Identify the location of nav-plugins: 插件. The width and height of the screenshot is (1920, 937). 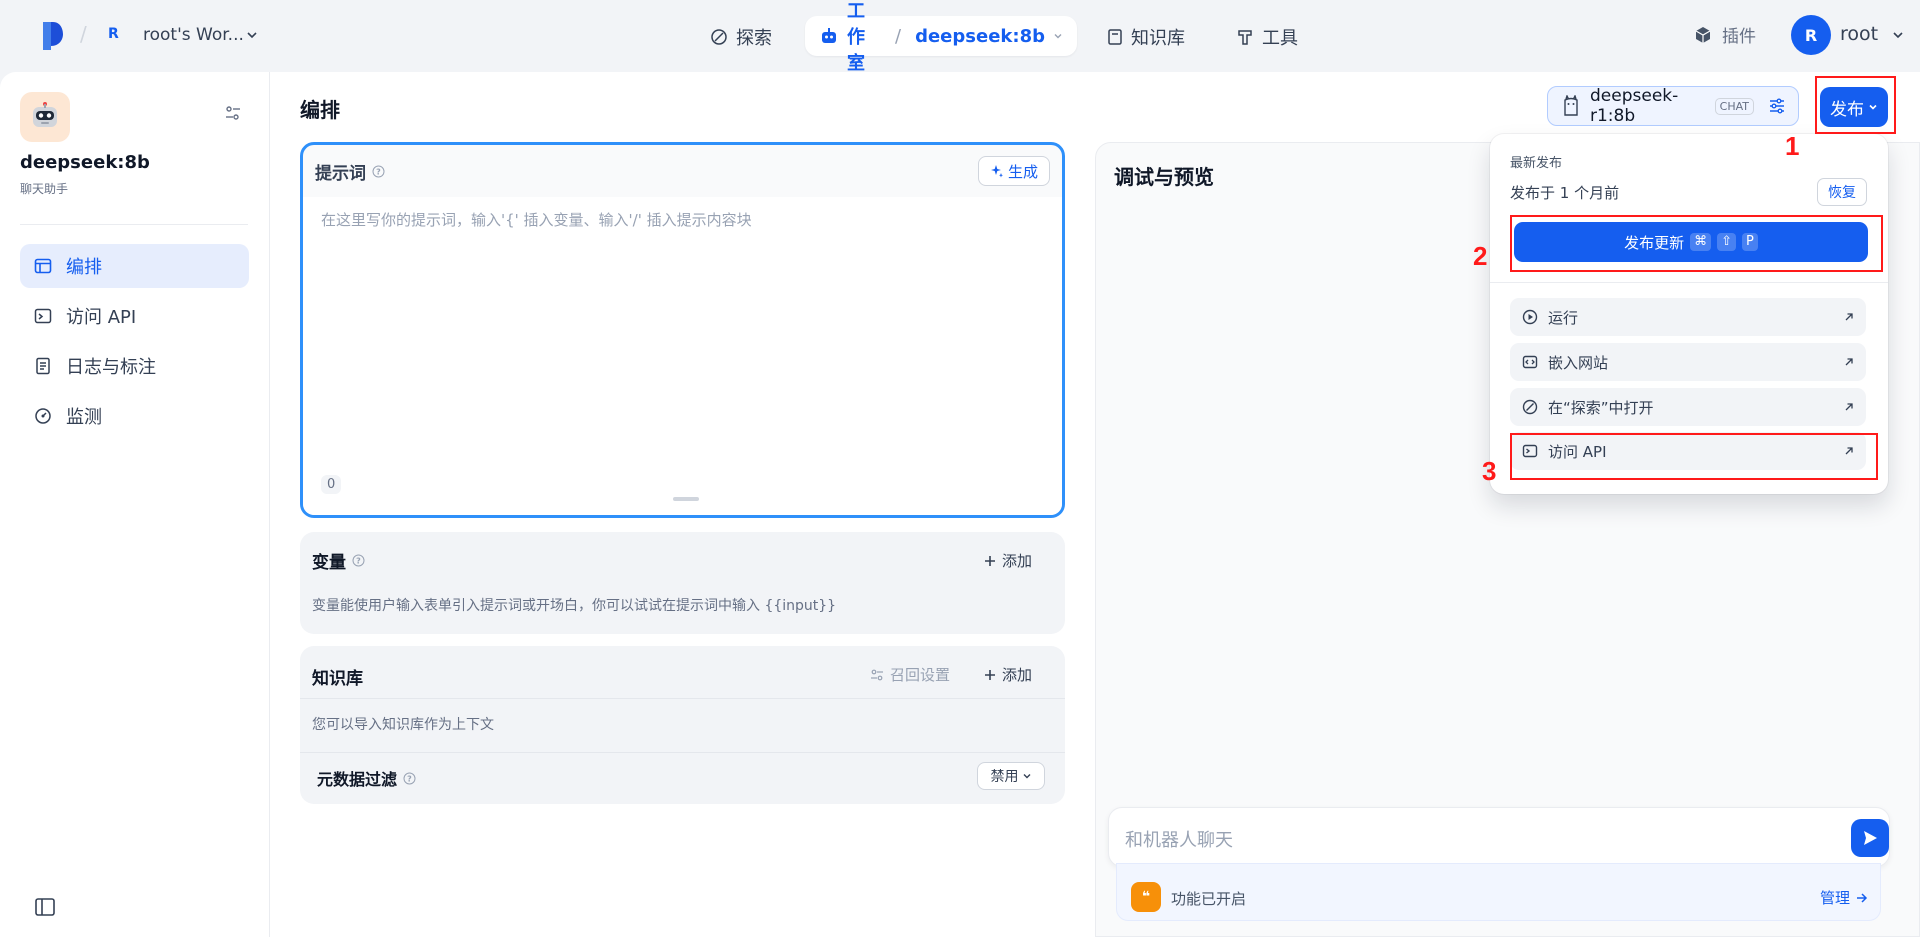
(1725, 34).